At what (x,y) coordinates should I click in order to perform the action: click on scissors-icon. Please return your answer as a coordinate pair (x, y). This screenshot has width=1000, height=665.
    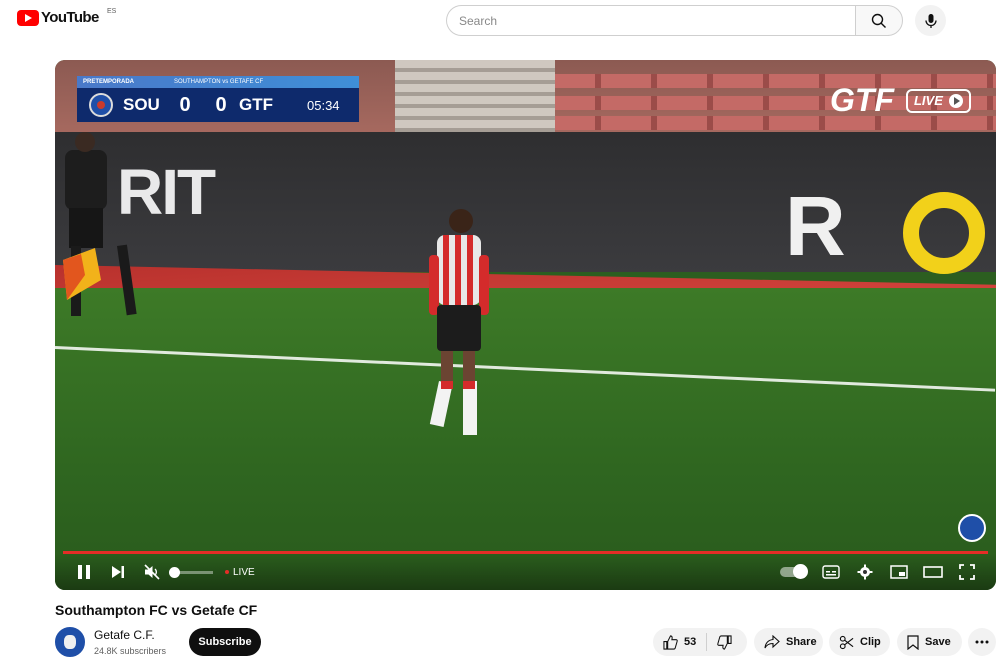
    Looking at the image, I should click on (846, 642).